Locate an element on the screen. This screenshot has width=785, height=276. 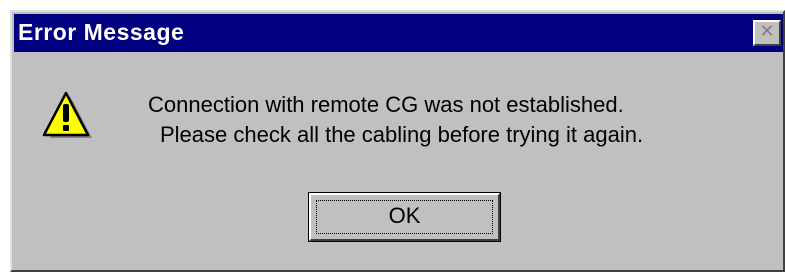
close-icon: ✕ is located at coordinates (767, 31).